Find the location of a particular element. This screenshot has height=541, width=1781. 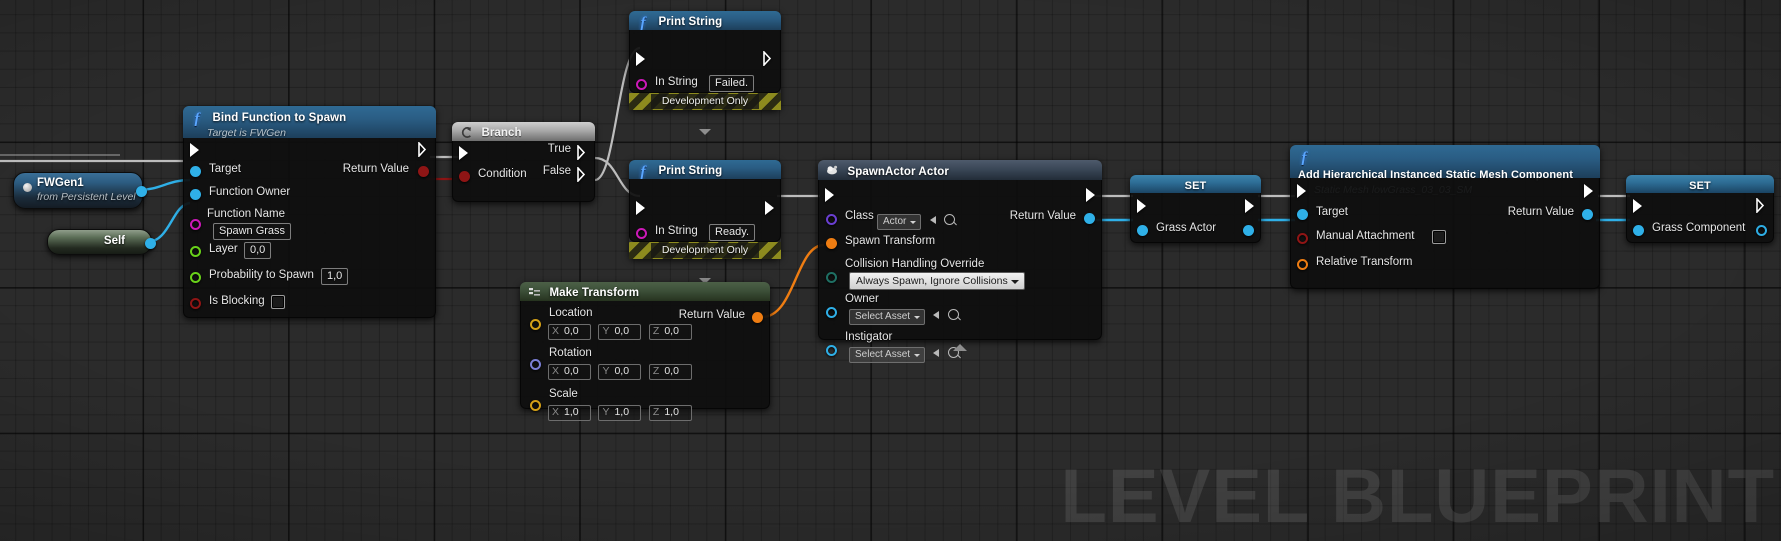

pin-bind-function-owner is located at coordinates (195, 194).